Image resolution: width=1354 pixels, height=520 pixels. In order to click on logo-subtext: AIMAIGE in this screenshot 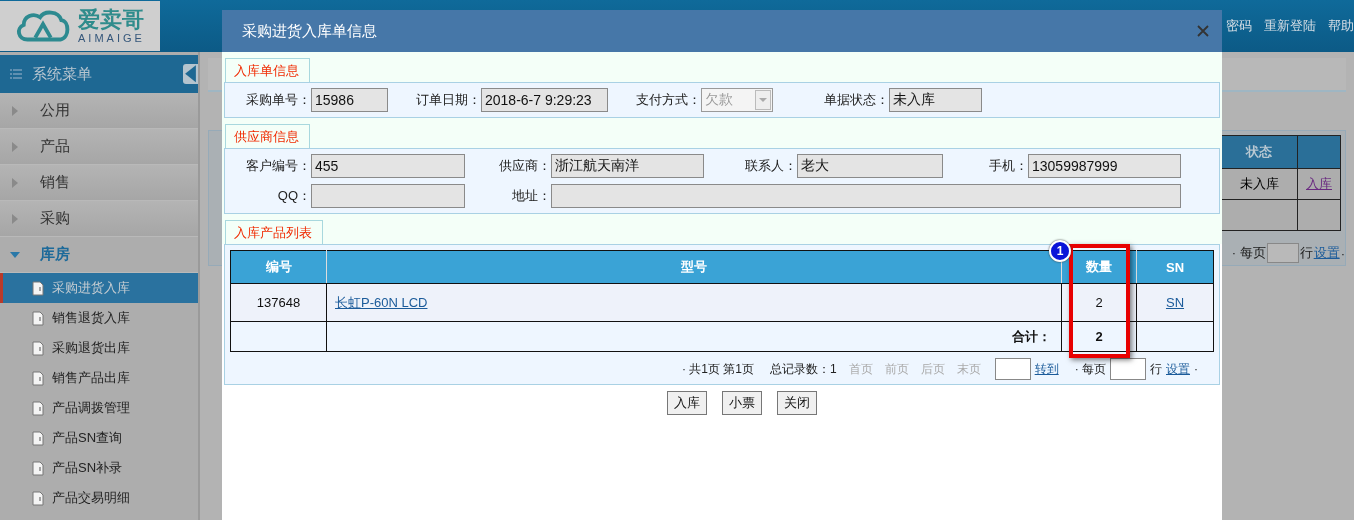, I will do `click(111, 38)`.